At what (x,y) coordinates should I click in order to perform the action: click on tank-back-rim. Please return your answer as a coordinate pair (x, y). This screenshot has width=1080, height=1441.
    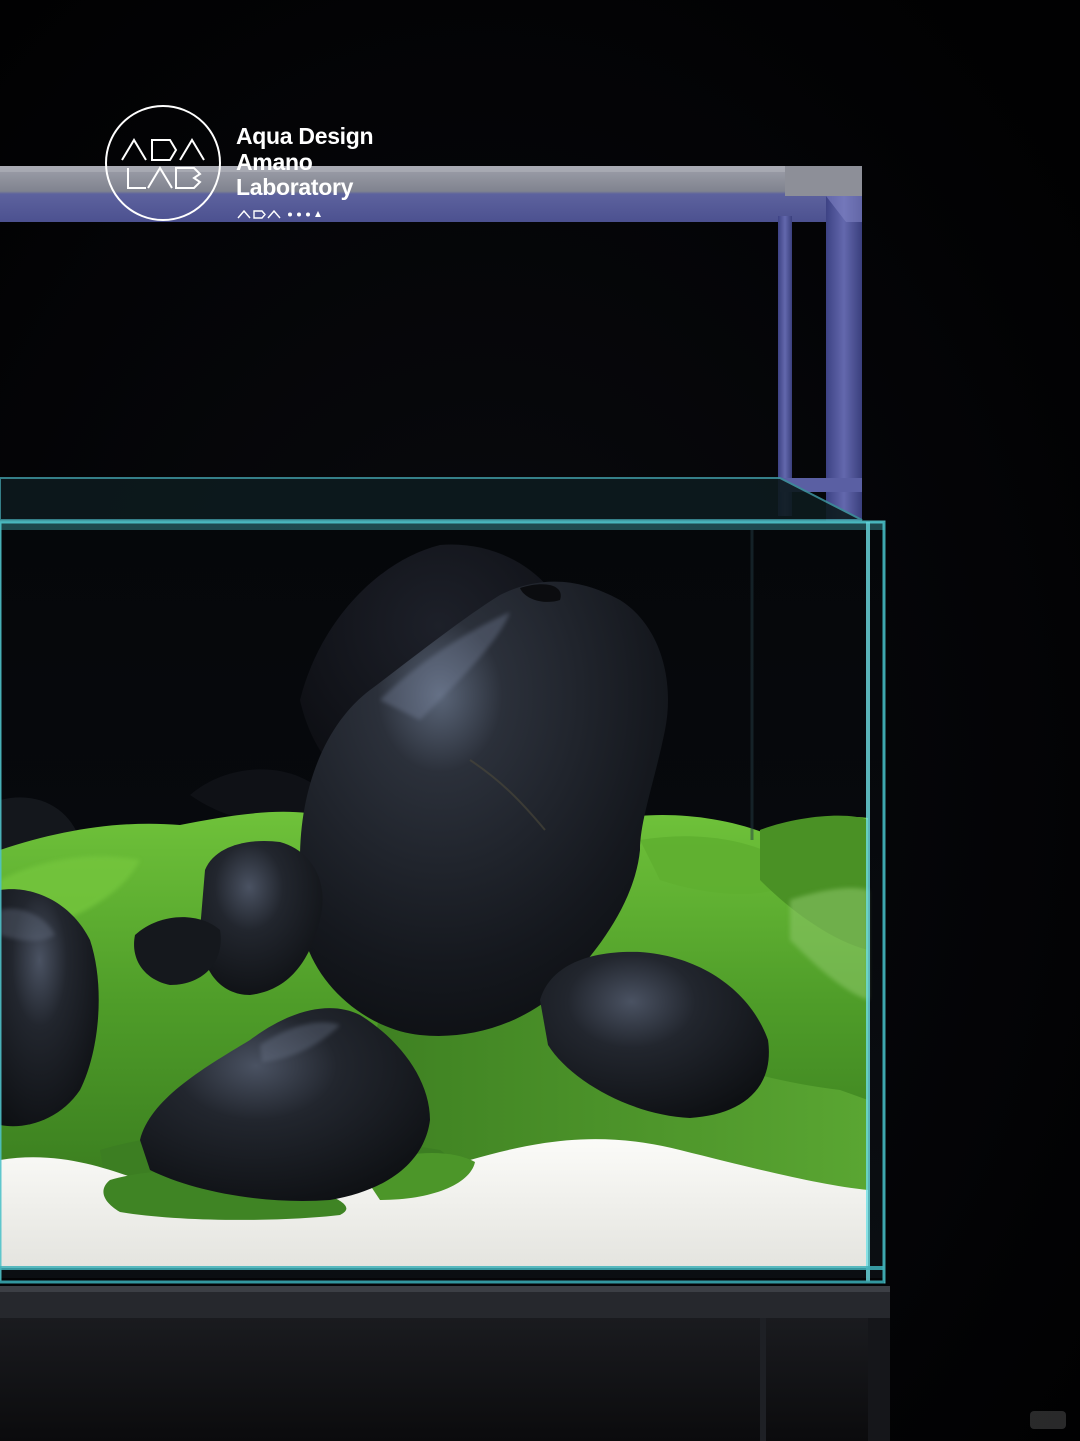
    Looking at the image, I should click on (431, 499).